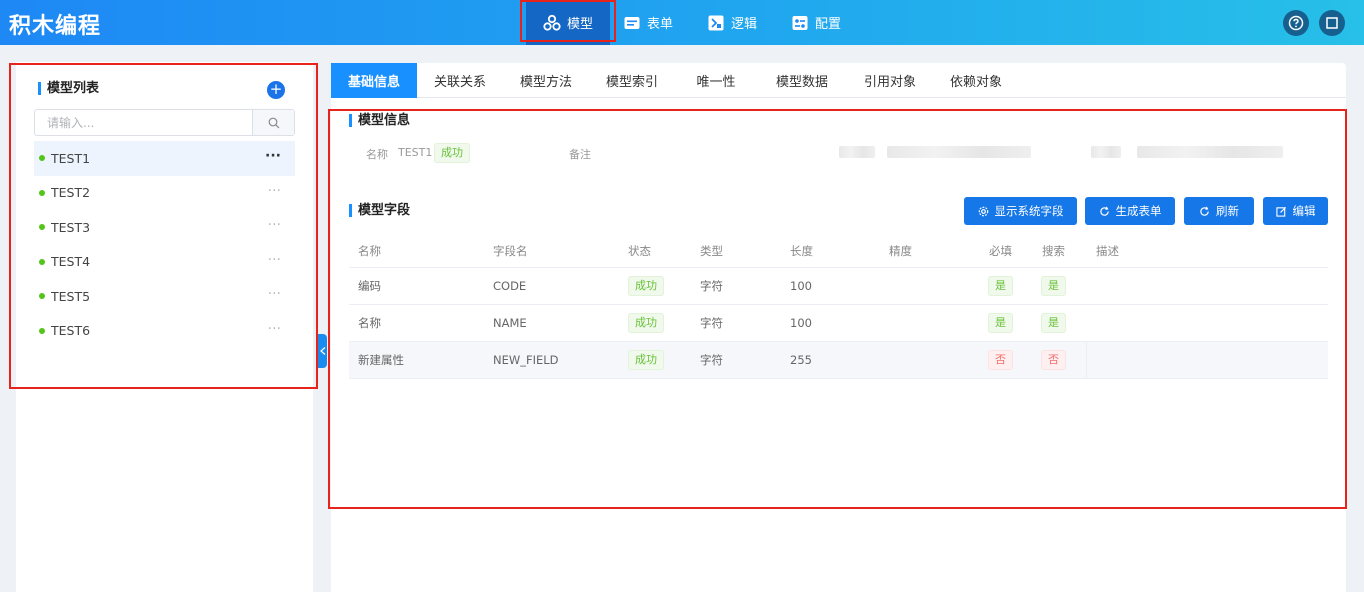 The width and height of the screenshot is (1364, 592). I want to click on help-button, so click(1296, 23).